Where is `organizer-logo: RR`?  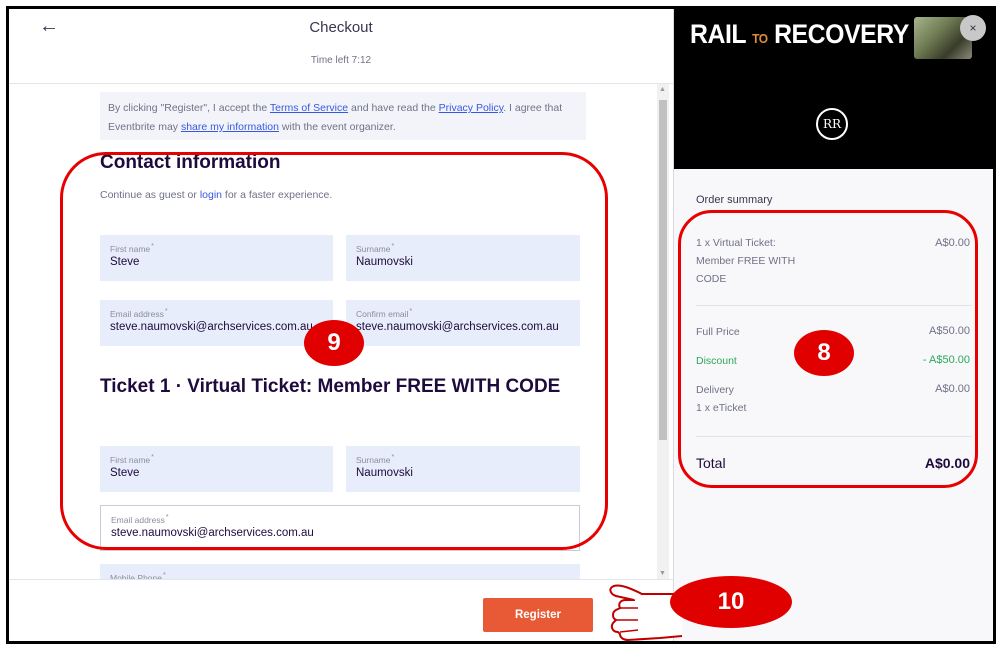 organizer-logo: RR is located at coordinates (832, 124).